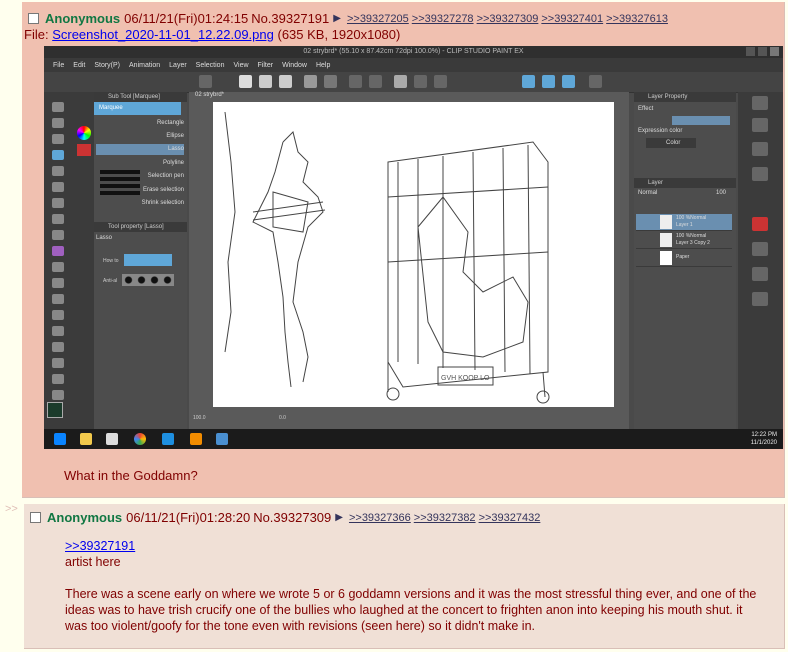 Image resolution: width=788 pixels, height=652 pixels. I want to click on balloon-tool-icon, so click(58, 395).